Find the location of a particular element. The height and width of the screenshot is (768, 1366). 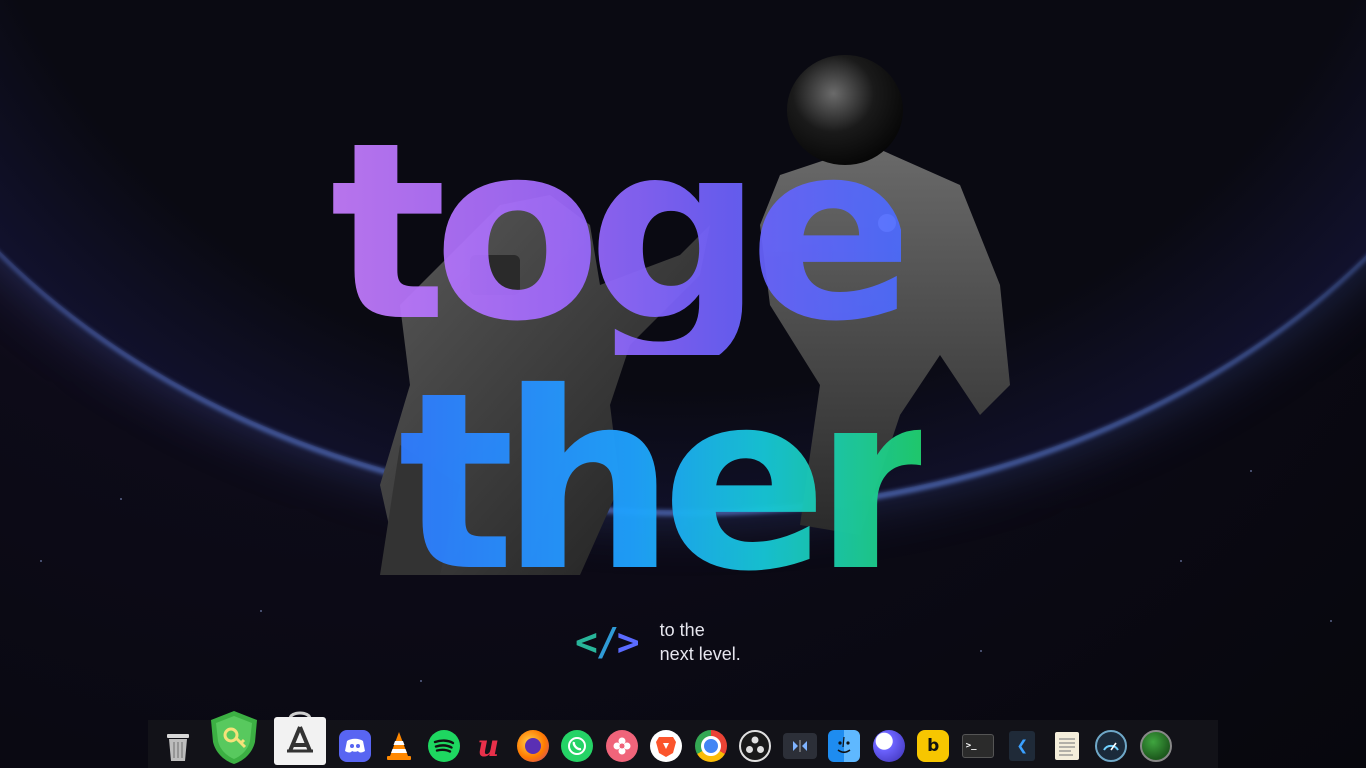

code-editor-icon: ❮ is located at coordinates (1022, 746).